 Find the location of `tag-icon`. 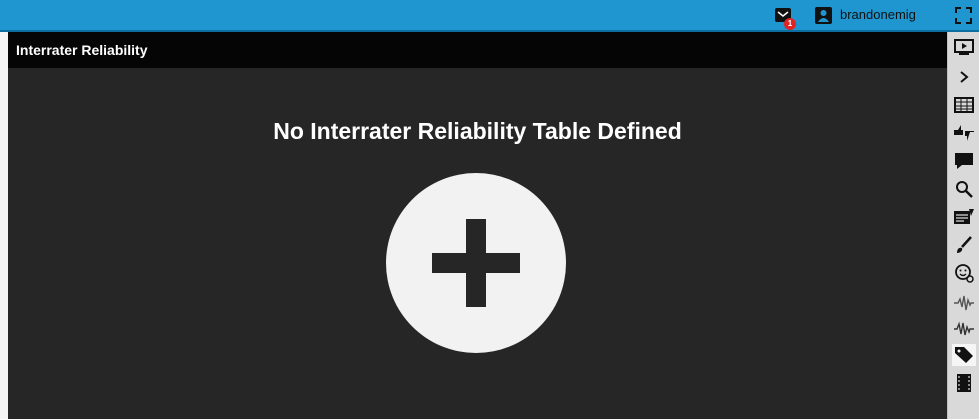

tag-icon is located at coordinates (964, 355).